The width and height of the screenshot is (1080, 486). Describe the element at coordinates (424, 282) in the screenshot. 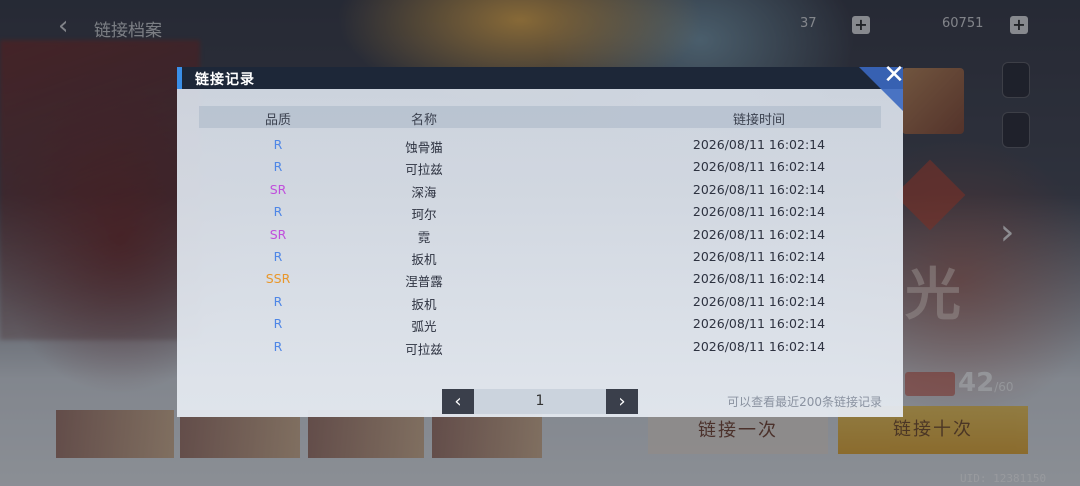

I see `name-cell: 涅普露` at that location.